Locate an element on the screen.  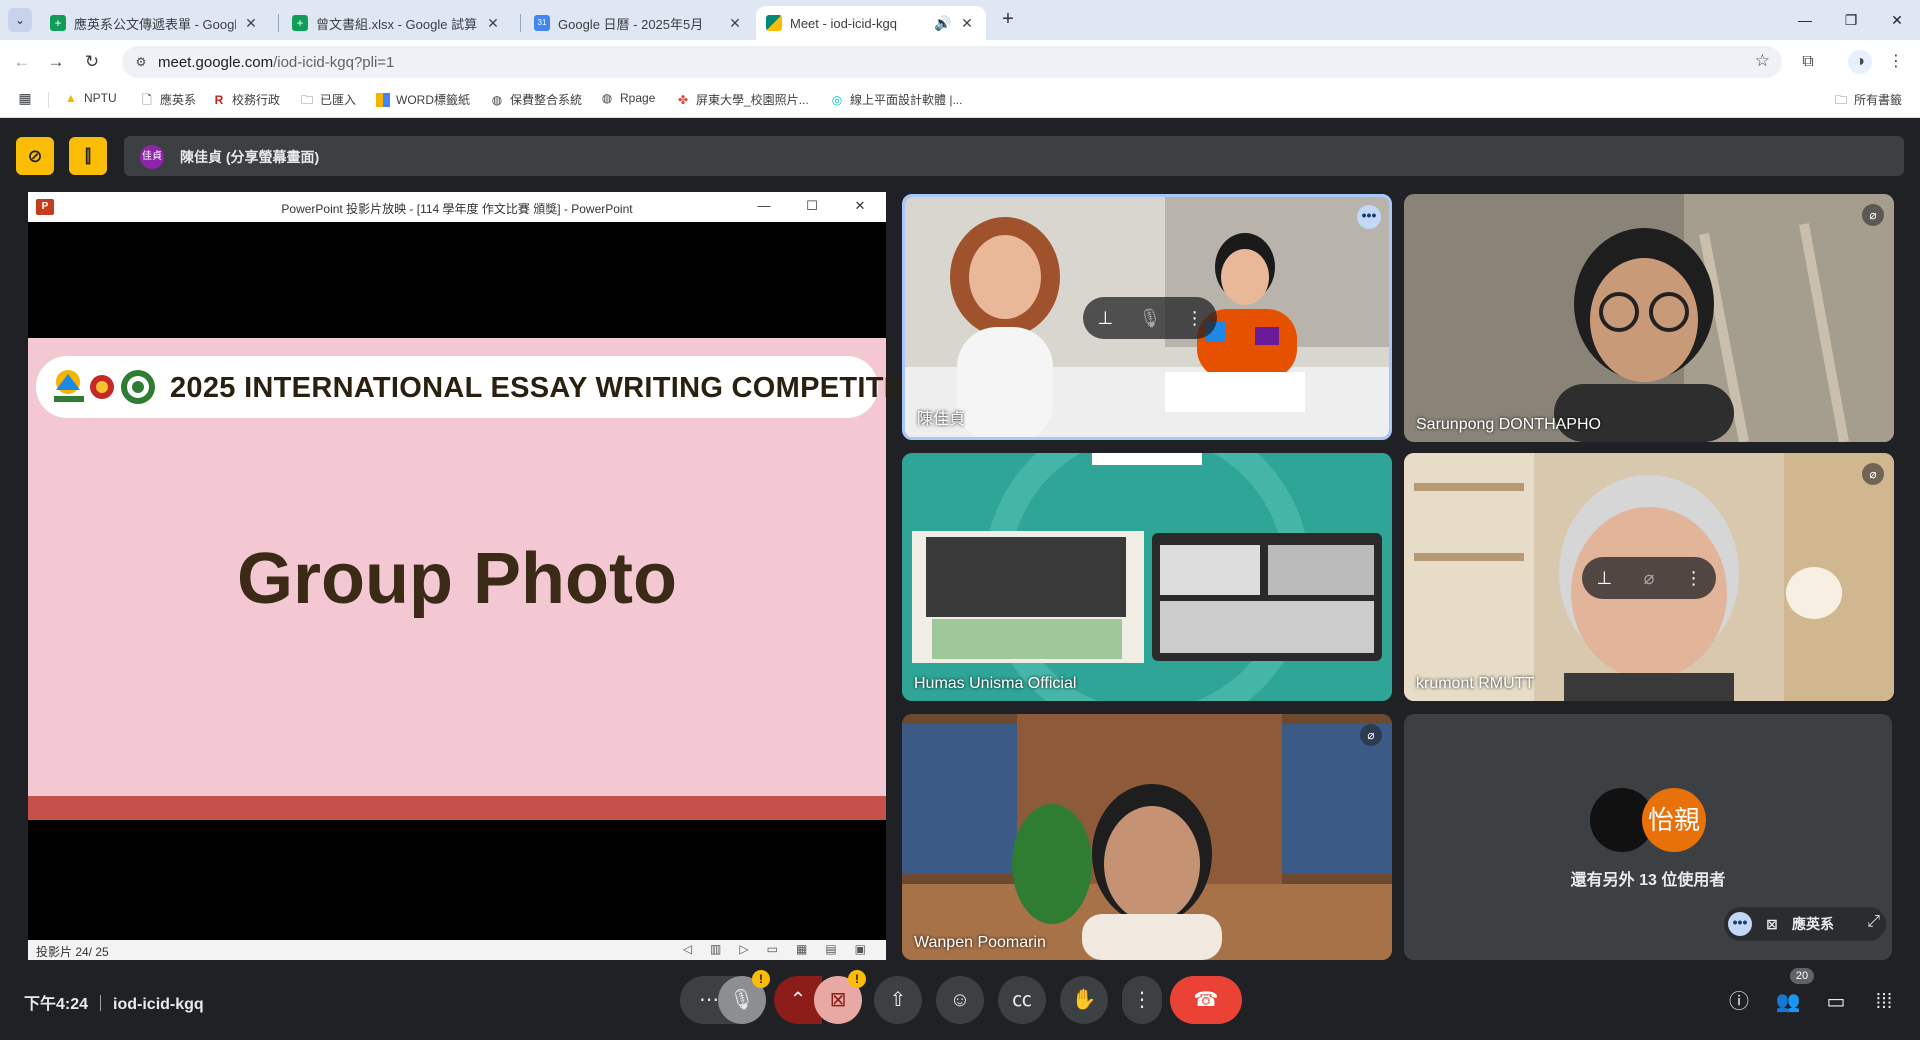
meeting-details-icon: ⓘ is located at coordinates (1739, 1002).